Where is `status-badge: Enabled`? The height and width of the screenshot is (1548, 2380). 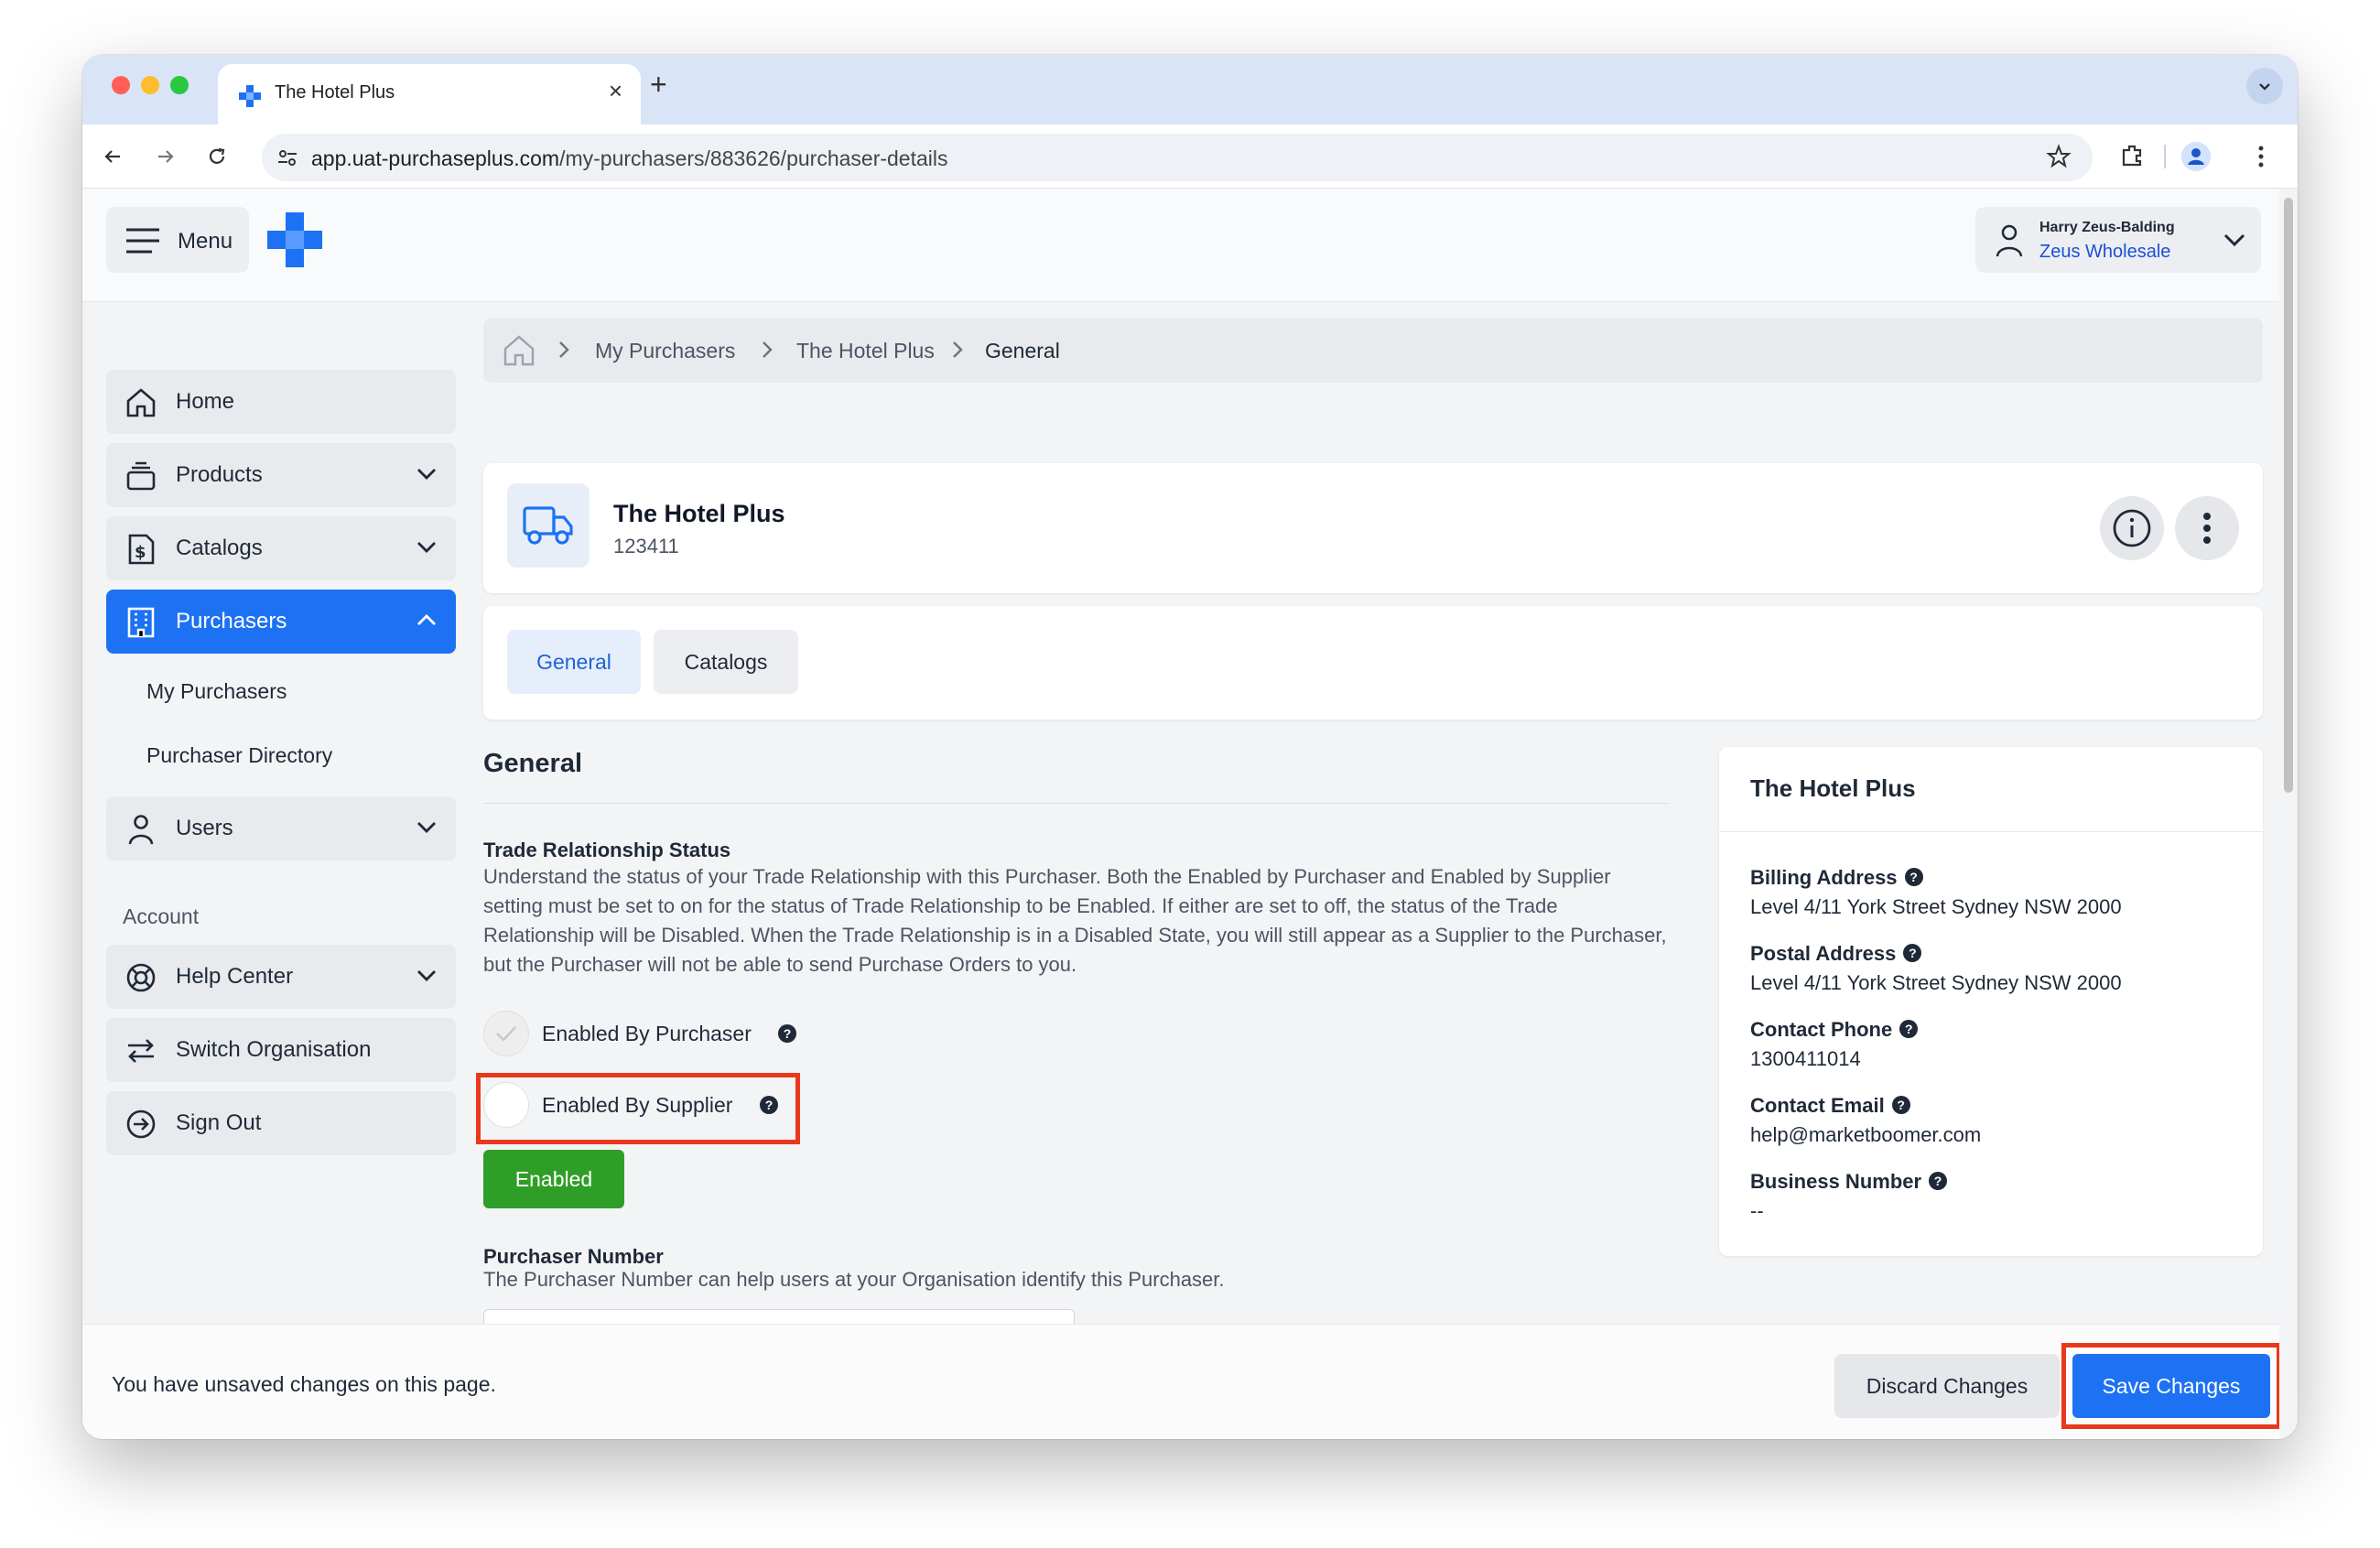
status-badge: Enabled is located at coordinates (553, 1179).